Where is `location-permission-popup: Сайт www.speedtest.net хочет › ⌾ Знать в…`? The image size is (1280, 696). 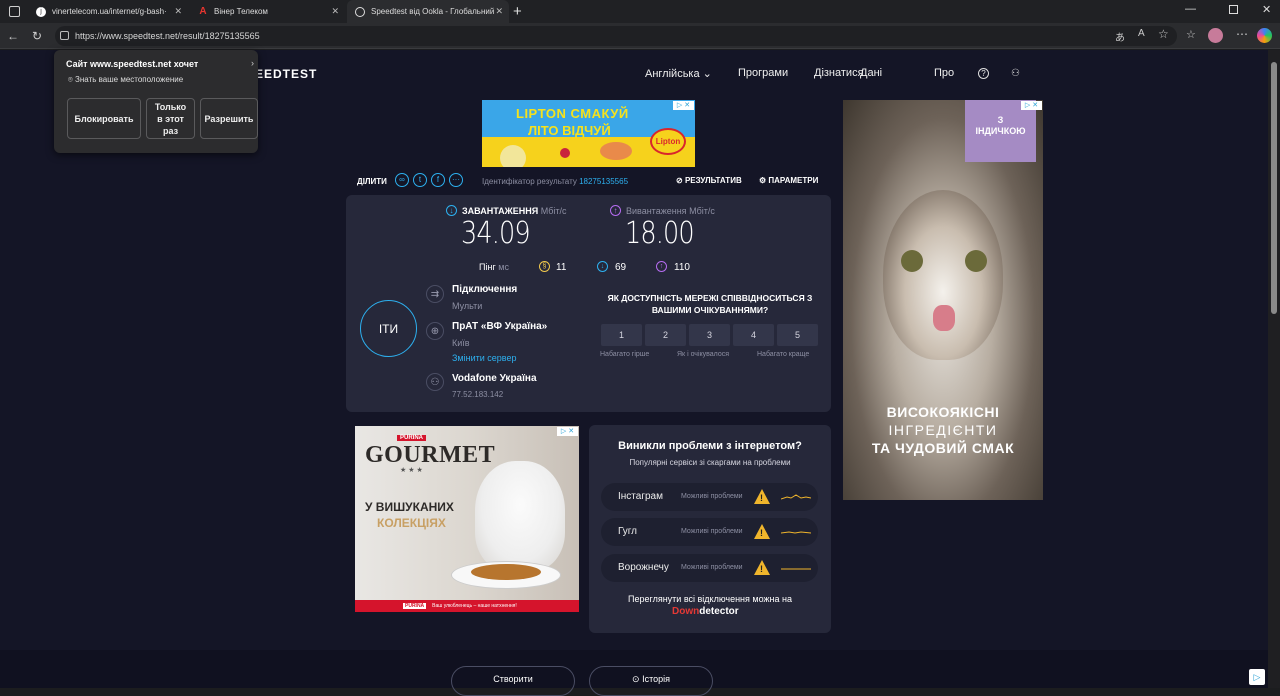 location-permission-popup: Сайт www.speedtest.net хочет › ⌾ Знать в… is located at coordinates (156, 101).